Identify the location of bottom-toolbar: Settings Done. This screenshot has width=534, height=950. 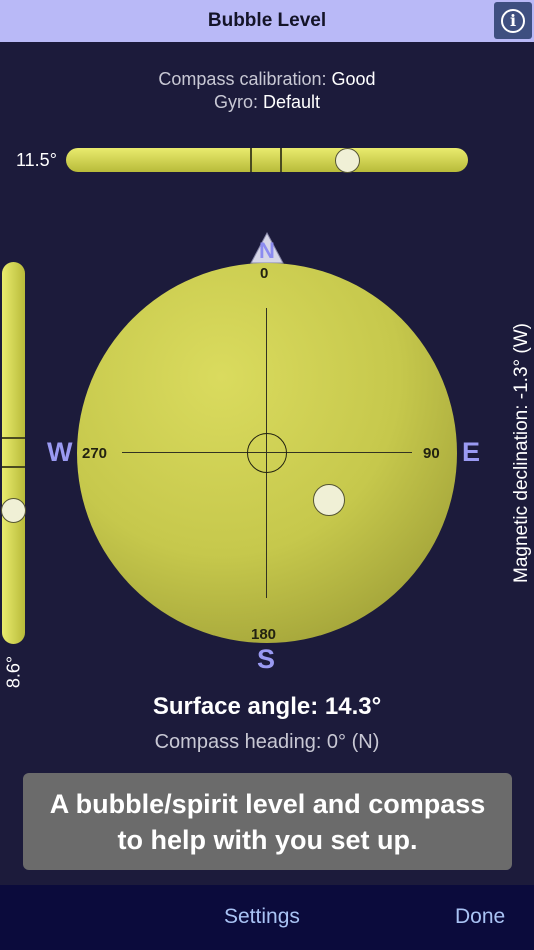
(267, 917).